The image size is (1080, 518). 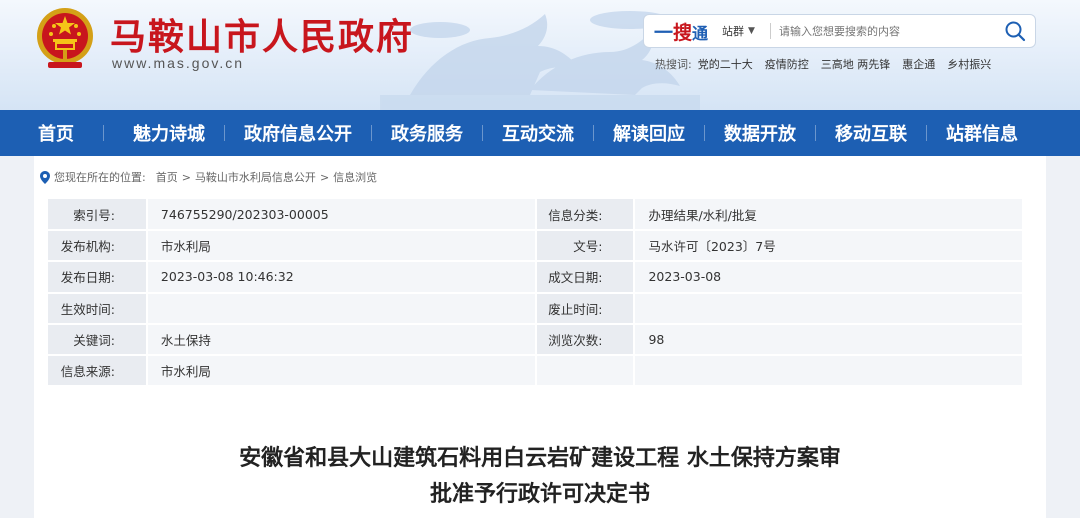 What do you see at coordinates (760, 133) in the screenshot?
I see `nav-item-open-data: 数据开放` at bounding box center [760, 133].